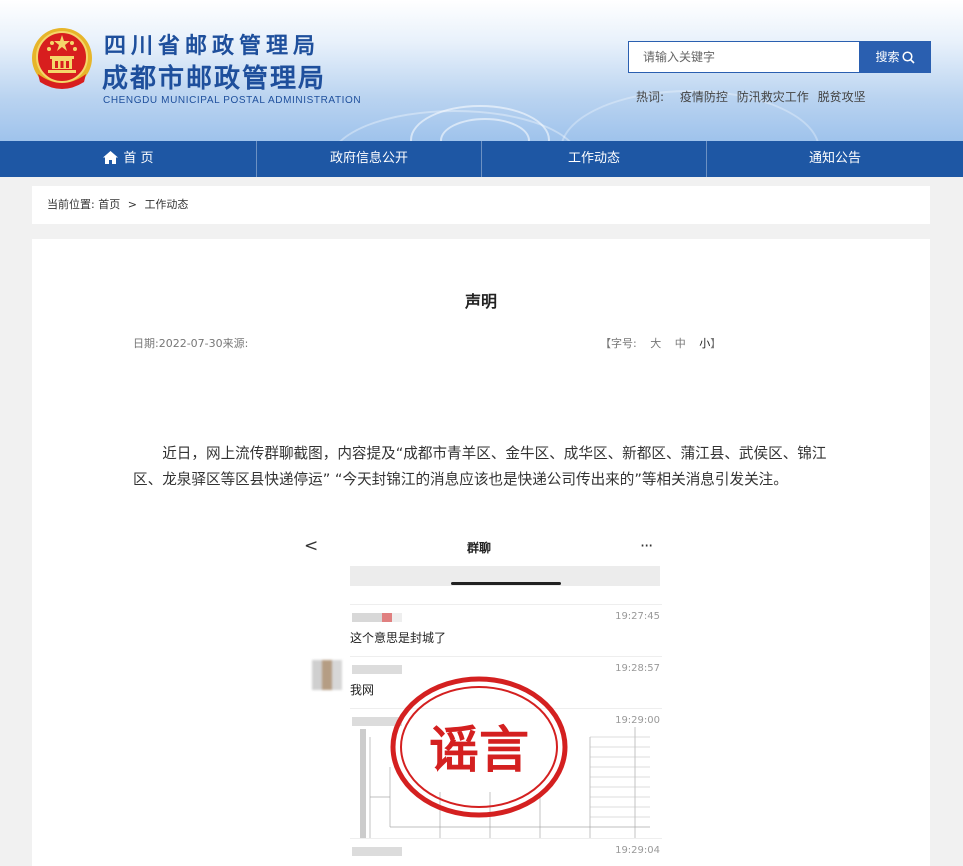 The height and width of the screenshot is (866, 963). Describe the element at coordinates (506, 631) in the screenshot. I see `chat-message: 19:27:45 这个意思是封城了` at that location.